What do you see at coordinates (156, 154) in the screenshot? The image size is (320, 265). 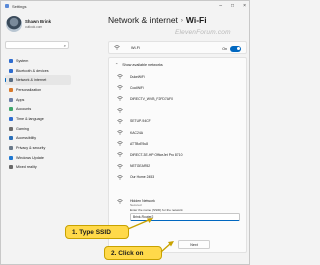 I see `network-name: DIRECT-3E-HP OfficeJet Pro 8710` at bounding box center [156, 154].